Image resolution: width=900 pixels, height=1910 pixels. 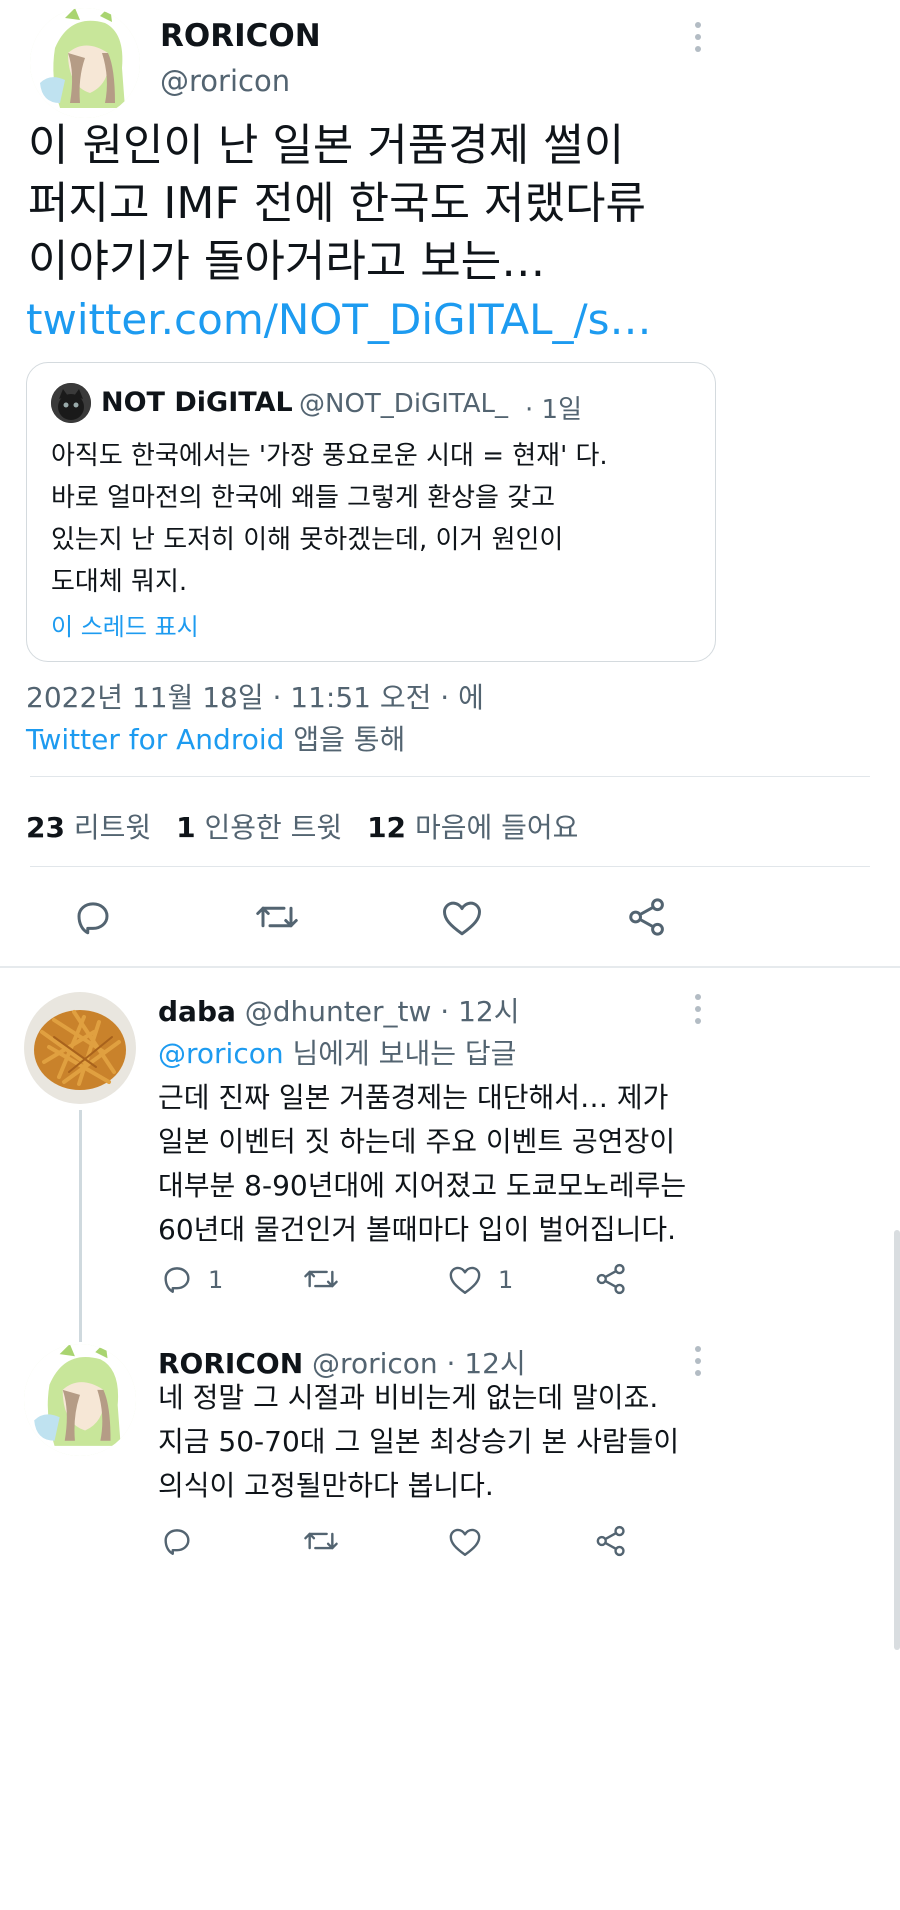 What do you see at coordinates (240, 36) in the screenshot?
I see `author-display-name: RORICON` at bounding box center [240, 36].